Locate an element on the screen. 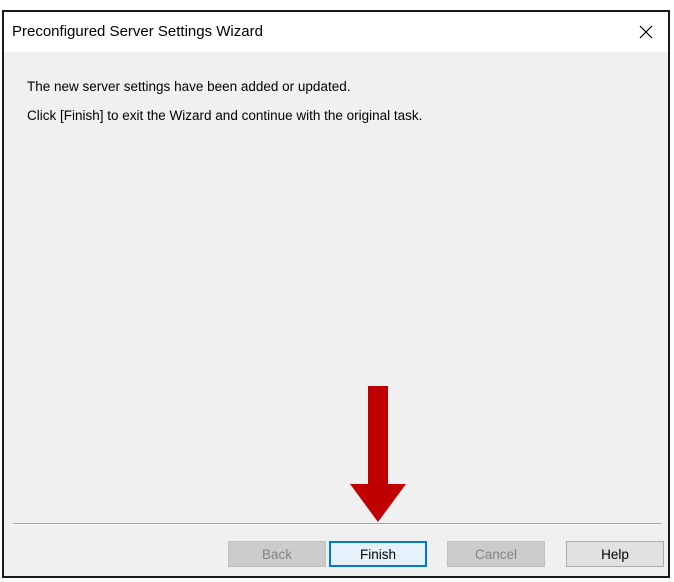  close-button is located at coordinates (646, 32).